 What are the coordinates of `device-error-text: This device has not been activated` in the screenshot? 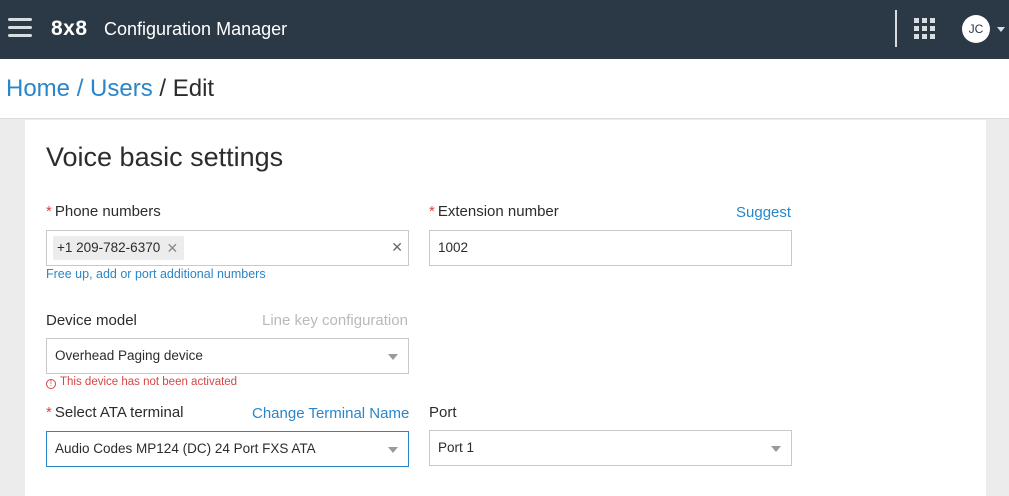 It's located at (149, 382).